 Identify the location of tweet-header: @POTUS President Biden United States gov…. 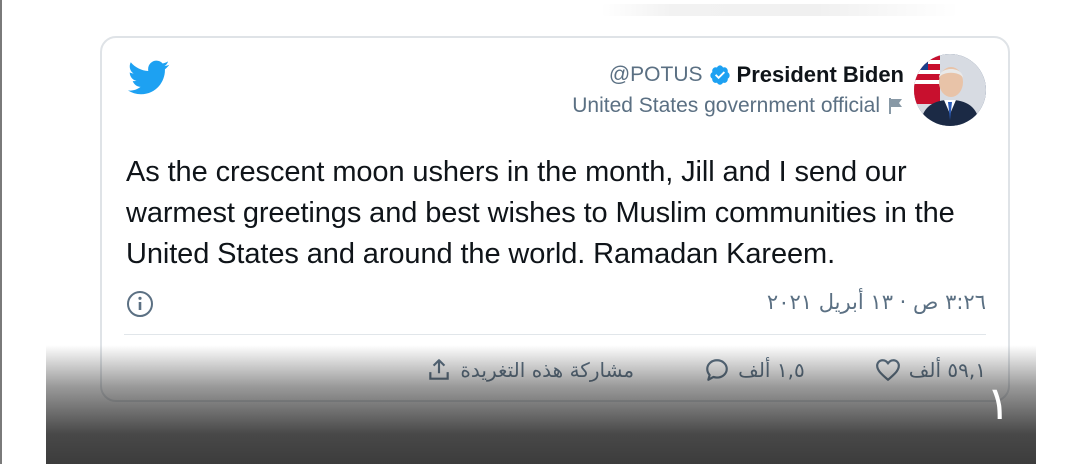
(779, 90).